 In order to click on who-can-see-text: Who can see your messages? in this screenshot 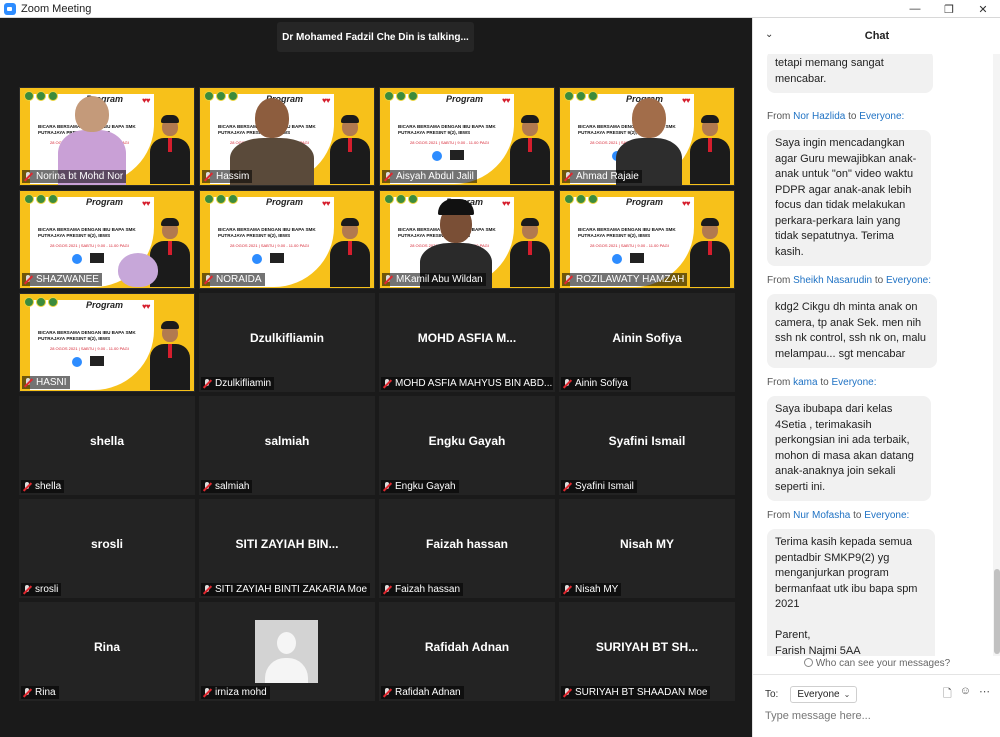, I will do `click(883, 663)`.